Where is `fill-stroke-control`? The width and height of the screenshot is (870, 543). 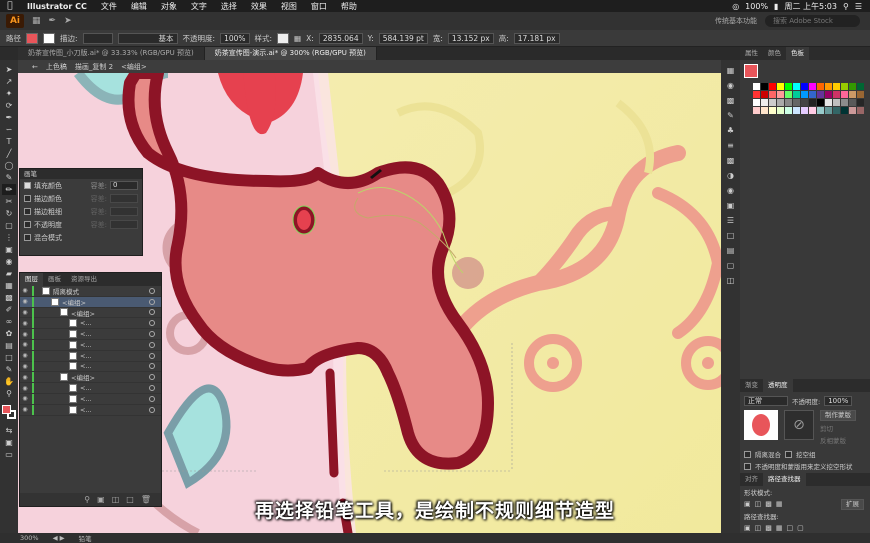 fill-stroke-control is located at coordinates (9, 414).